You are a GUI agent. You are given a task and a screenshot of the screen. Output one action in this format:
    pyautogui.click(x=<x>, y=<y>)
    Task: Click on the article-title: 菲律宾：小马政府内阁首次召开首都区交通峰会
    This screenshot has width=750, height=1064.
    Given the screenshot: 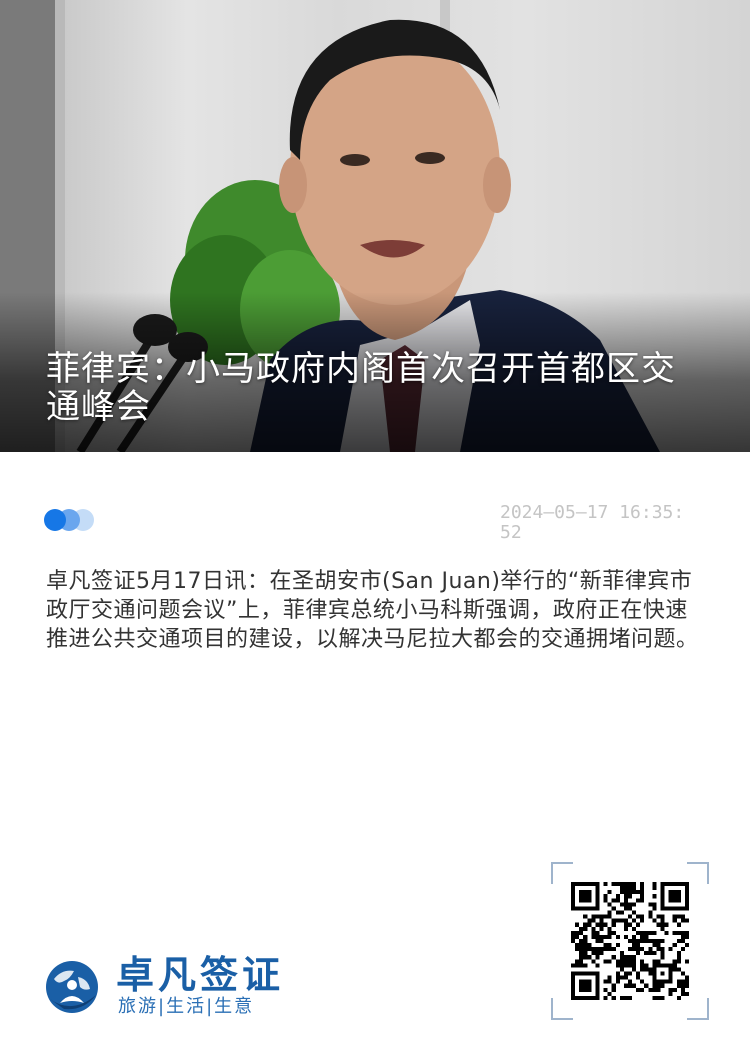 What is the action you would take?
    pyautogui.click(x=361, y=388)
    